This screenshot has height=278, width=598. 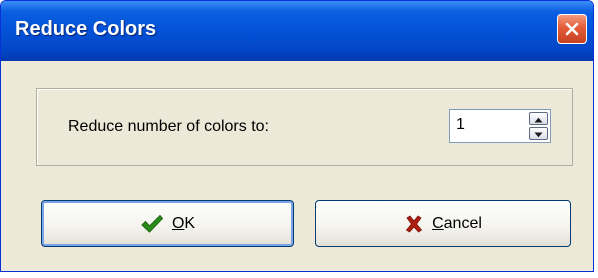 I want to click on close-button, so click(x=572, y=29).